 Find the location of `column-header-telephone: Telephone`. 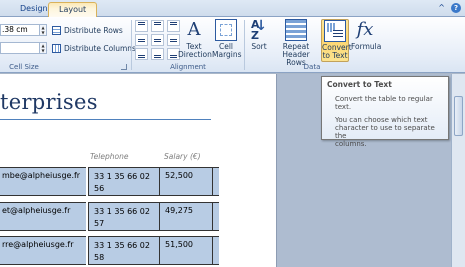

column-header-telephone: Telephone is located at coordinates (109, 156).